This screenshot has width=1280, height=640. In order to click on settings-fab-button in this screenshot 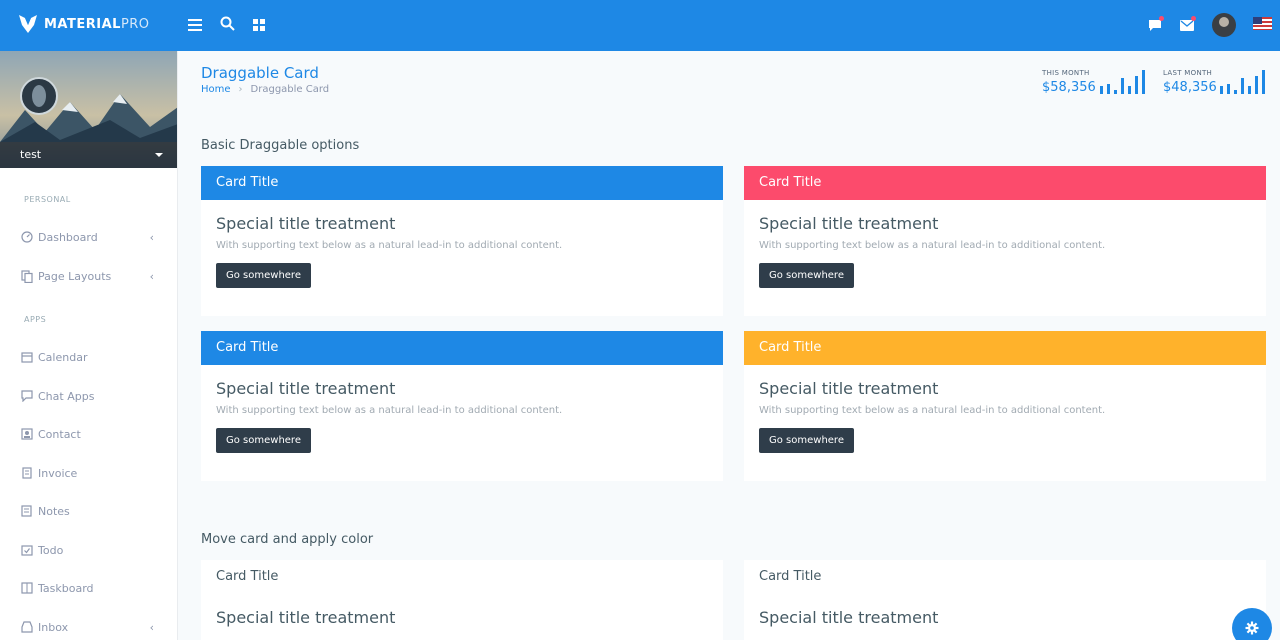, I will do `click(1252, 624)`.